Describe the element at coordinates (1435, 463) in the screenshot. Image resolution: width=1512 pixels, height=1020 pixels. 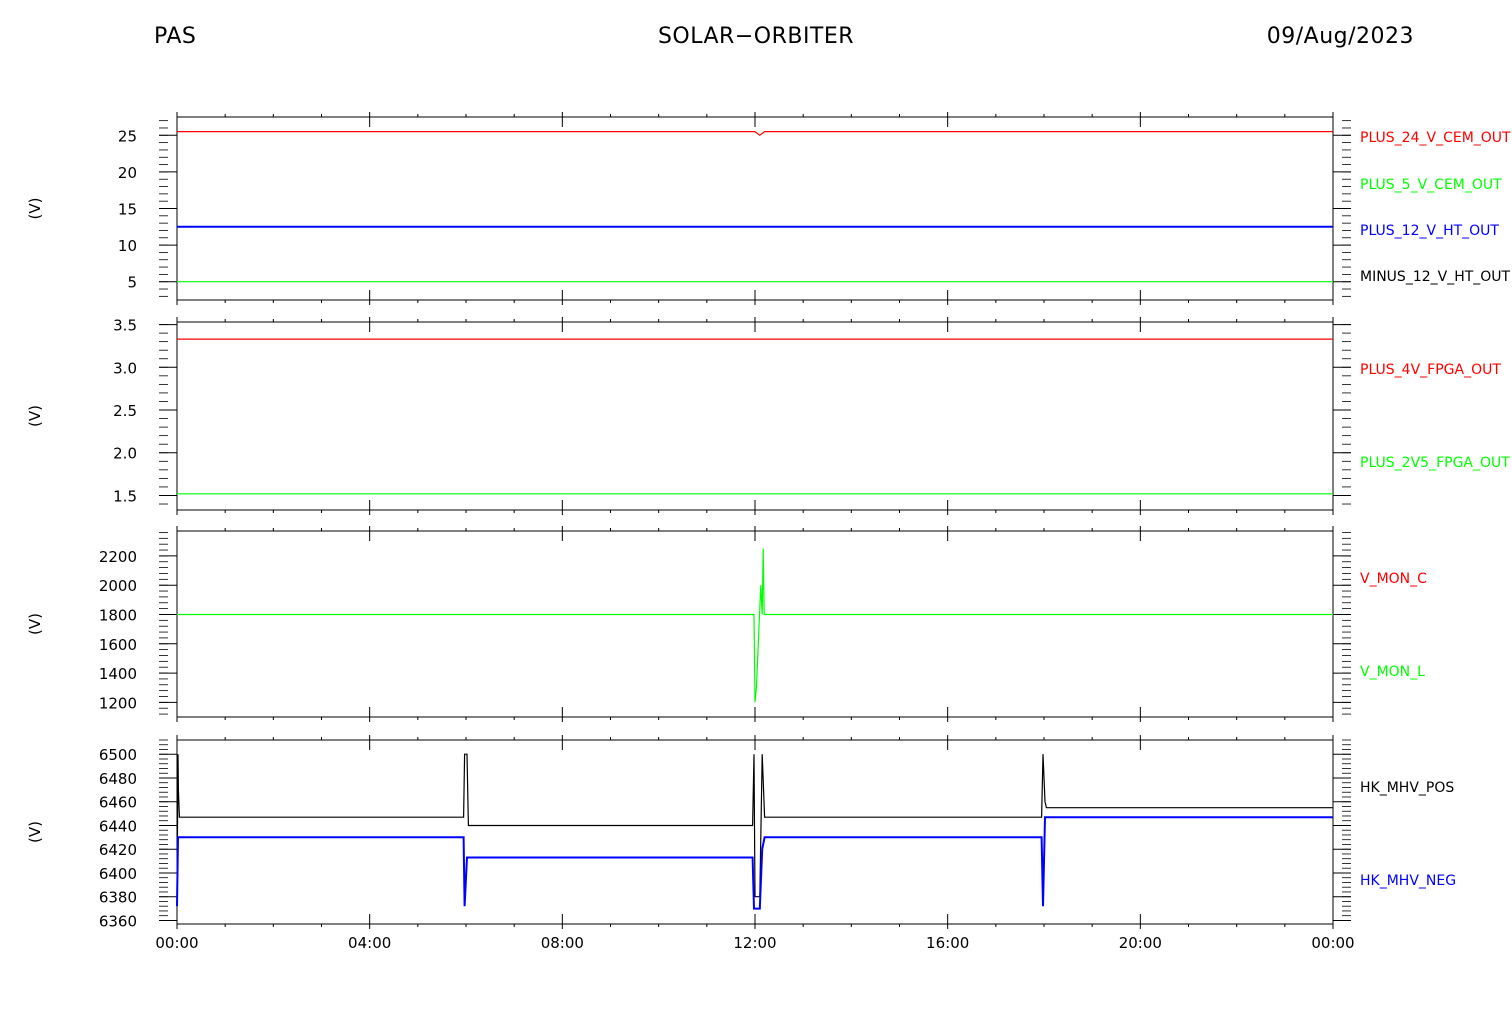
I see `legend-plus-2v5-fpga-out: PLUS_2V5_FPGA_OUT` at that location.